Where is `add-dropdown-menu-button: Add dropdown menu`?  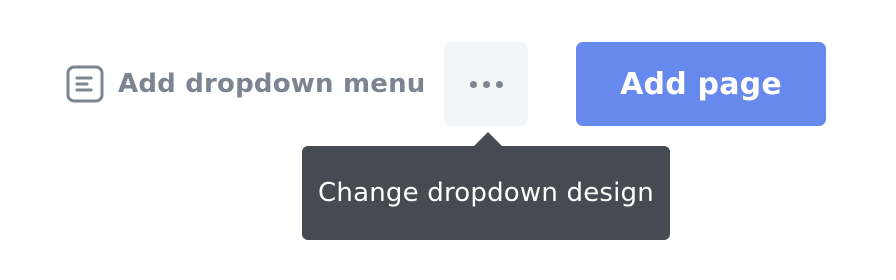 add-dropdown-menu-button: Add dropdown menu is located at coordinates (246, 84).